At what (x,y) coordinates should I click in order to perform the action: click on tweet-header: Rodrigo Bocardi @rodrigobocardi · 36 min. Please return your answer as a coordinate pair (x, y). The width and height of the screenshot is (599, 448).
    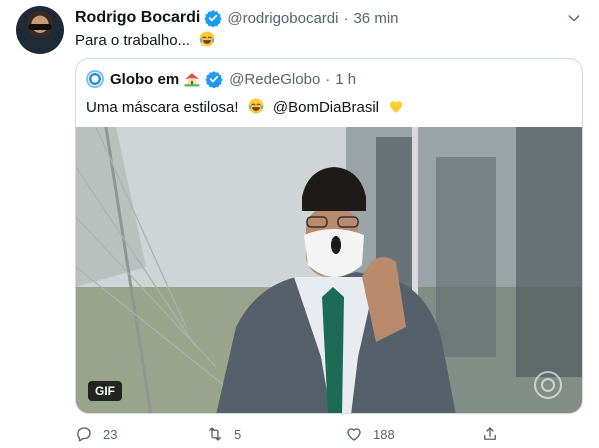
    Looking at the image, I should click on (237, 18).